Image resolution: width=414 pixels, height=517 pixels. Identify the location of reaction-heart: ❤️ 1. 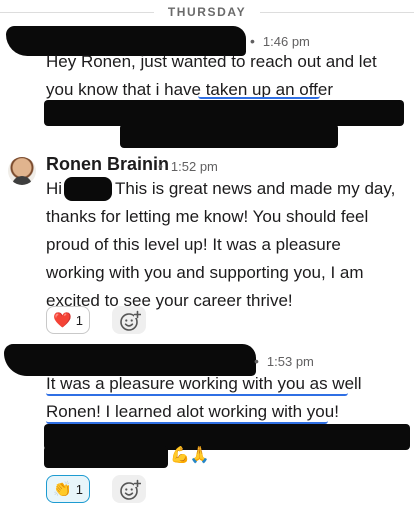
(68, 320).